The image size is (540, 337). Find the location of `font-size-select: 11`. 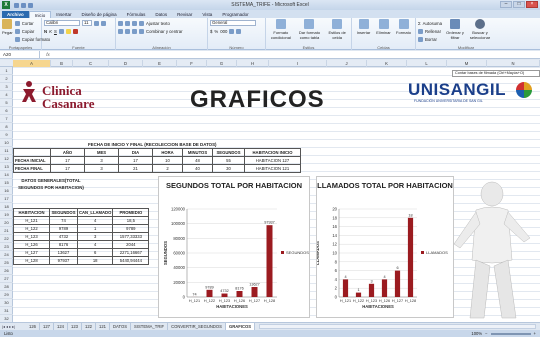

font-size-select: 11 is located at coordinates (87, 23).